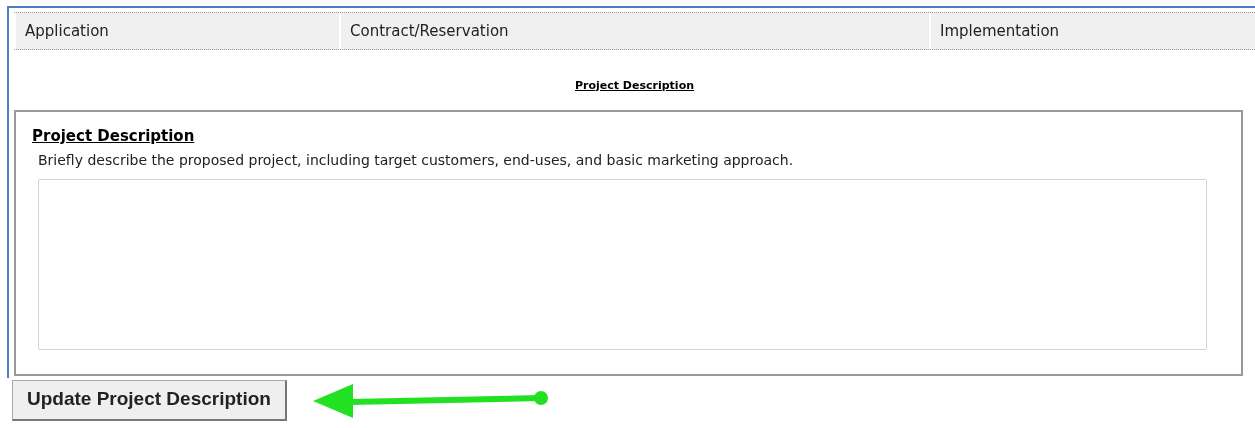 This screenshot has height=428, width=1255. Describe the element at coordinates (176, 31) in the screenshot. I see `tab: Application` at that location.